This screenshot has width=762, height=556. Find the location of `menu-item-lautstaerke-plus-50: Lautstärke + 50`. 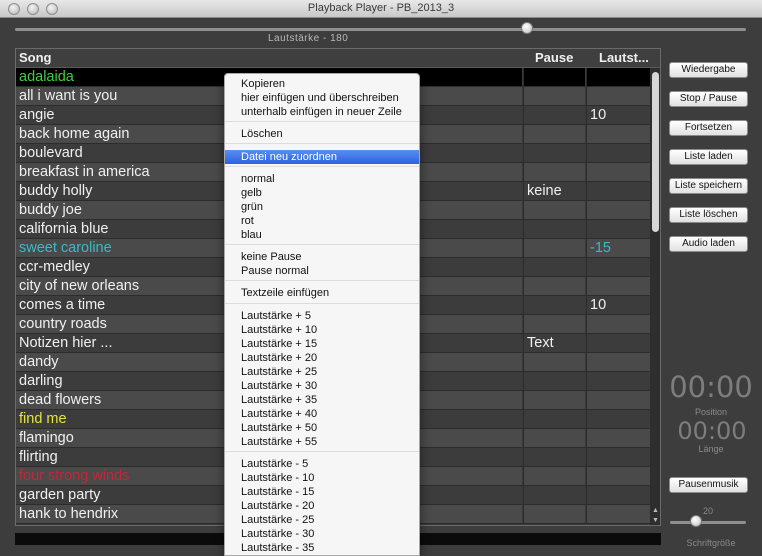

menu-item-lautstaerke-plus-50: Lautstärke + 50 is located at coordinates (322, 428).